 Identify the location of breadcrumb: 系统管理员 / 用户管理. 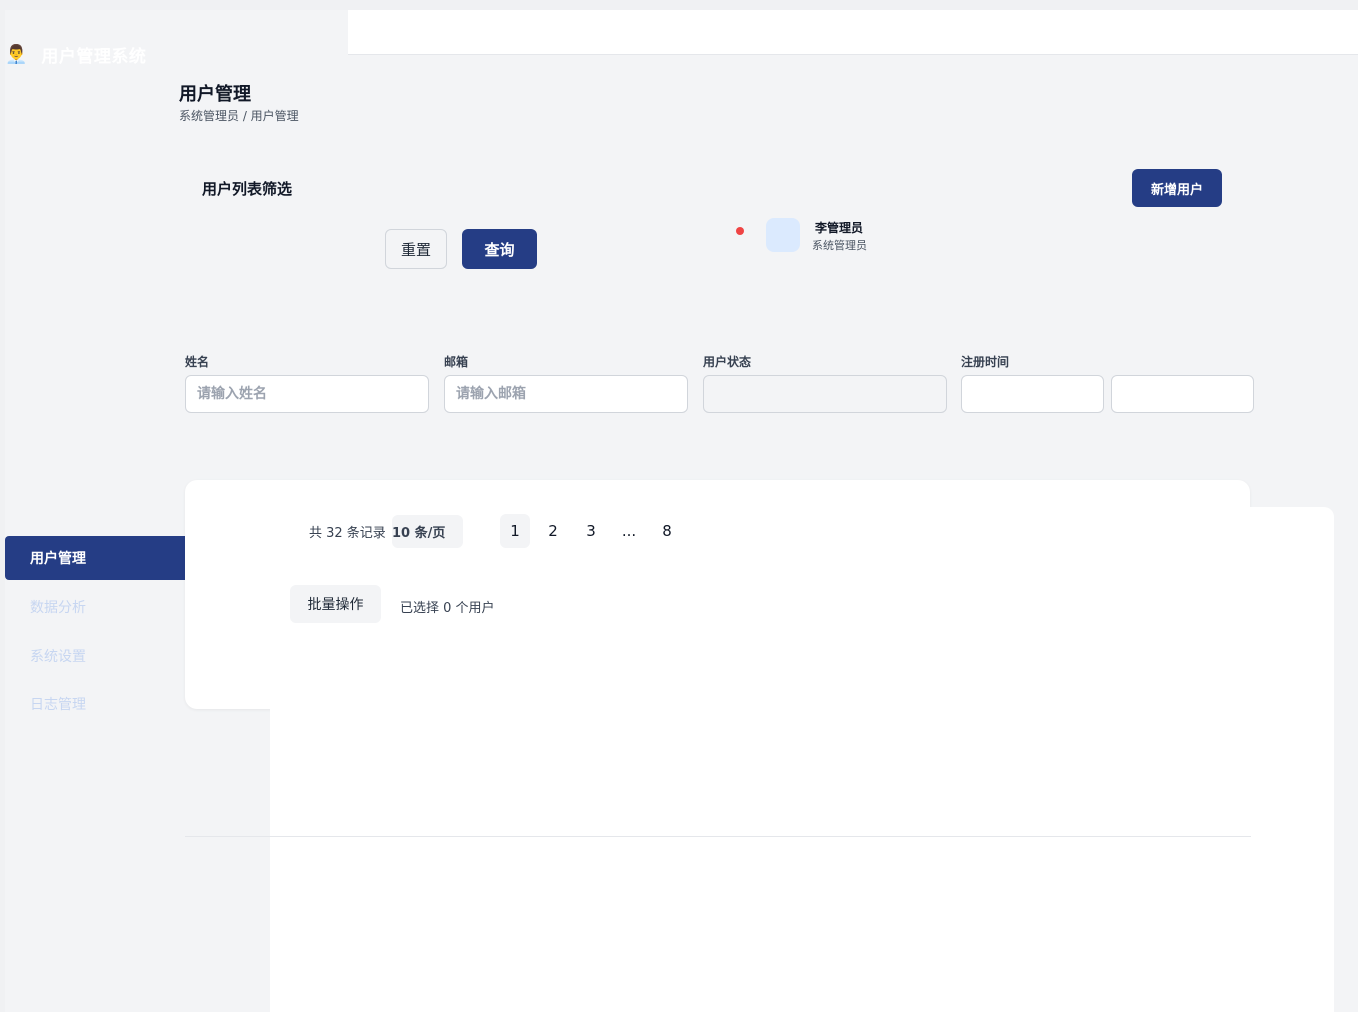
(239, 116).